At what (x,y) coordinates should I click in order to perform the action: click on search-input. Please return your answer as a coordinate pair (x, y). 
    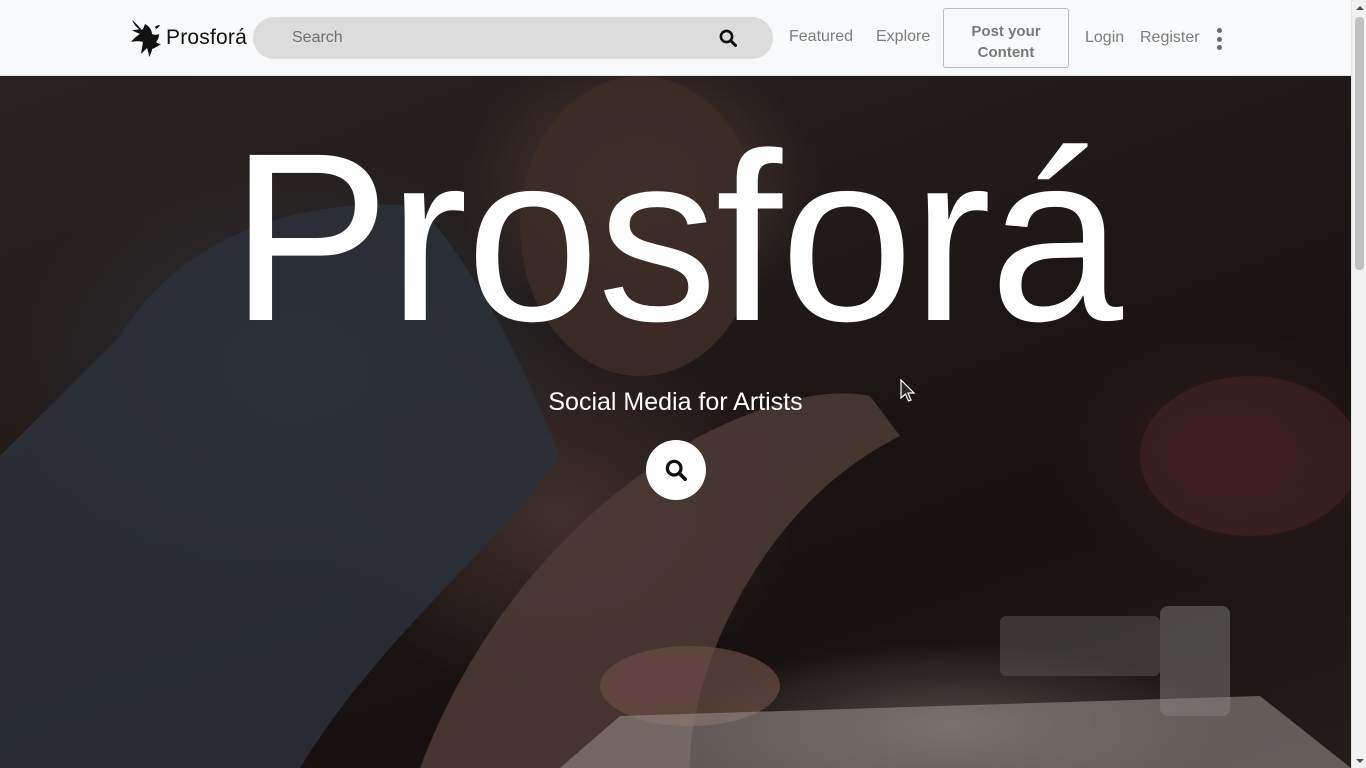
    Looking at the image, I should click on (478, 38).